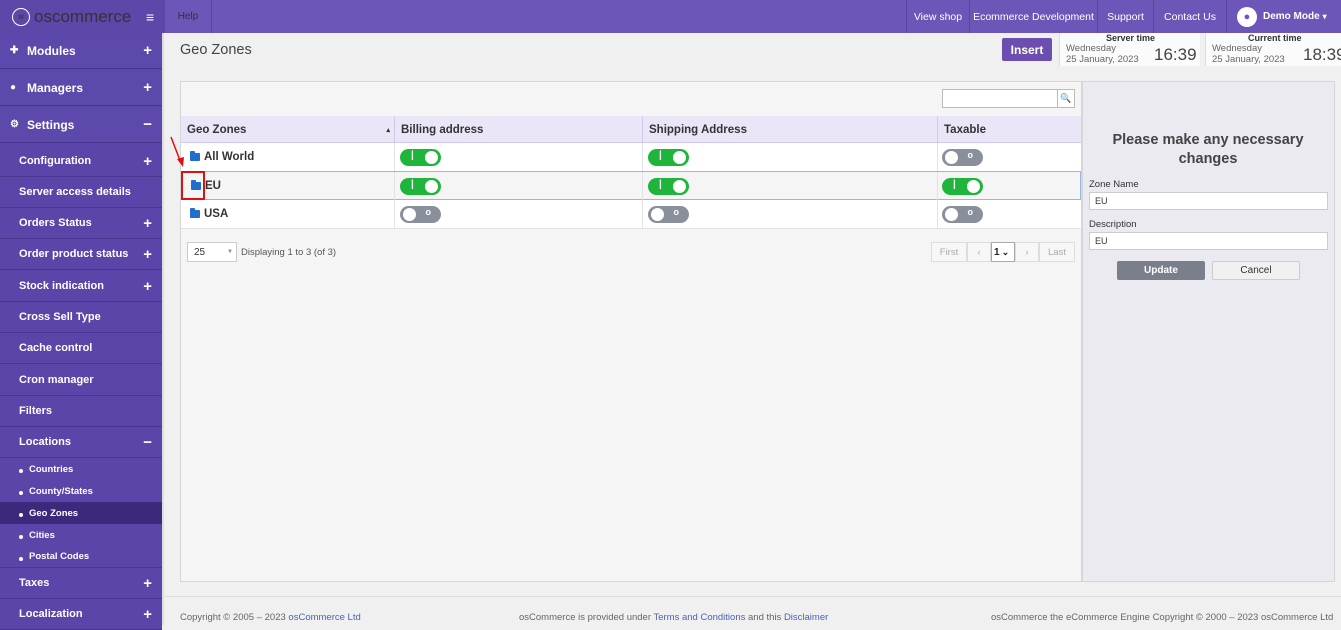 This screenshot has height=630, width=1341. I want to click on support-link: Support, so click(1125, 16).